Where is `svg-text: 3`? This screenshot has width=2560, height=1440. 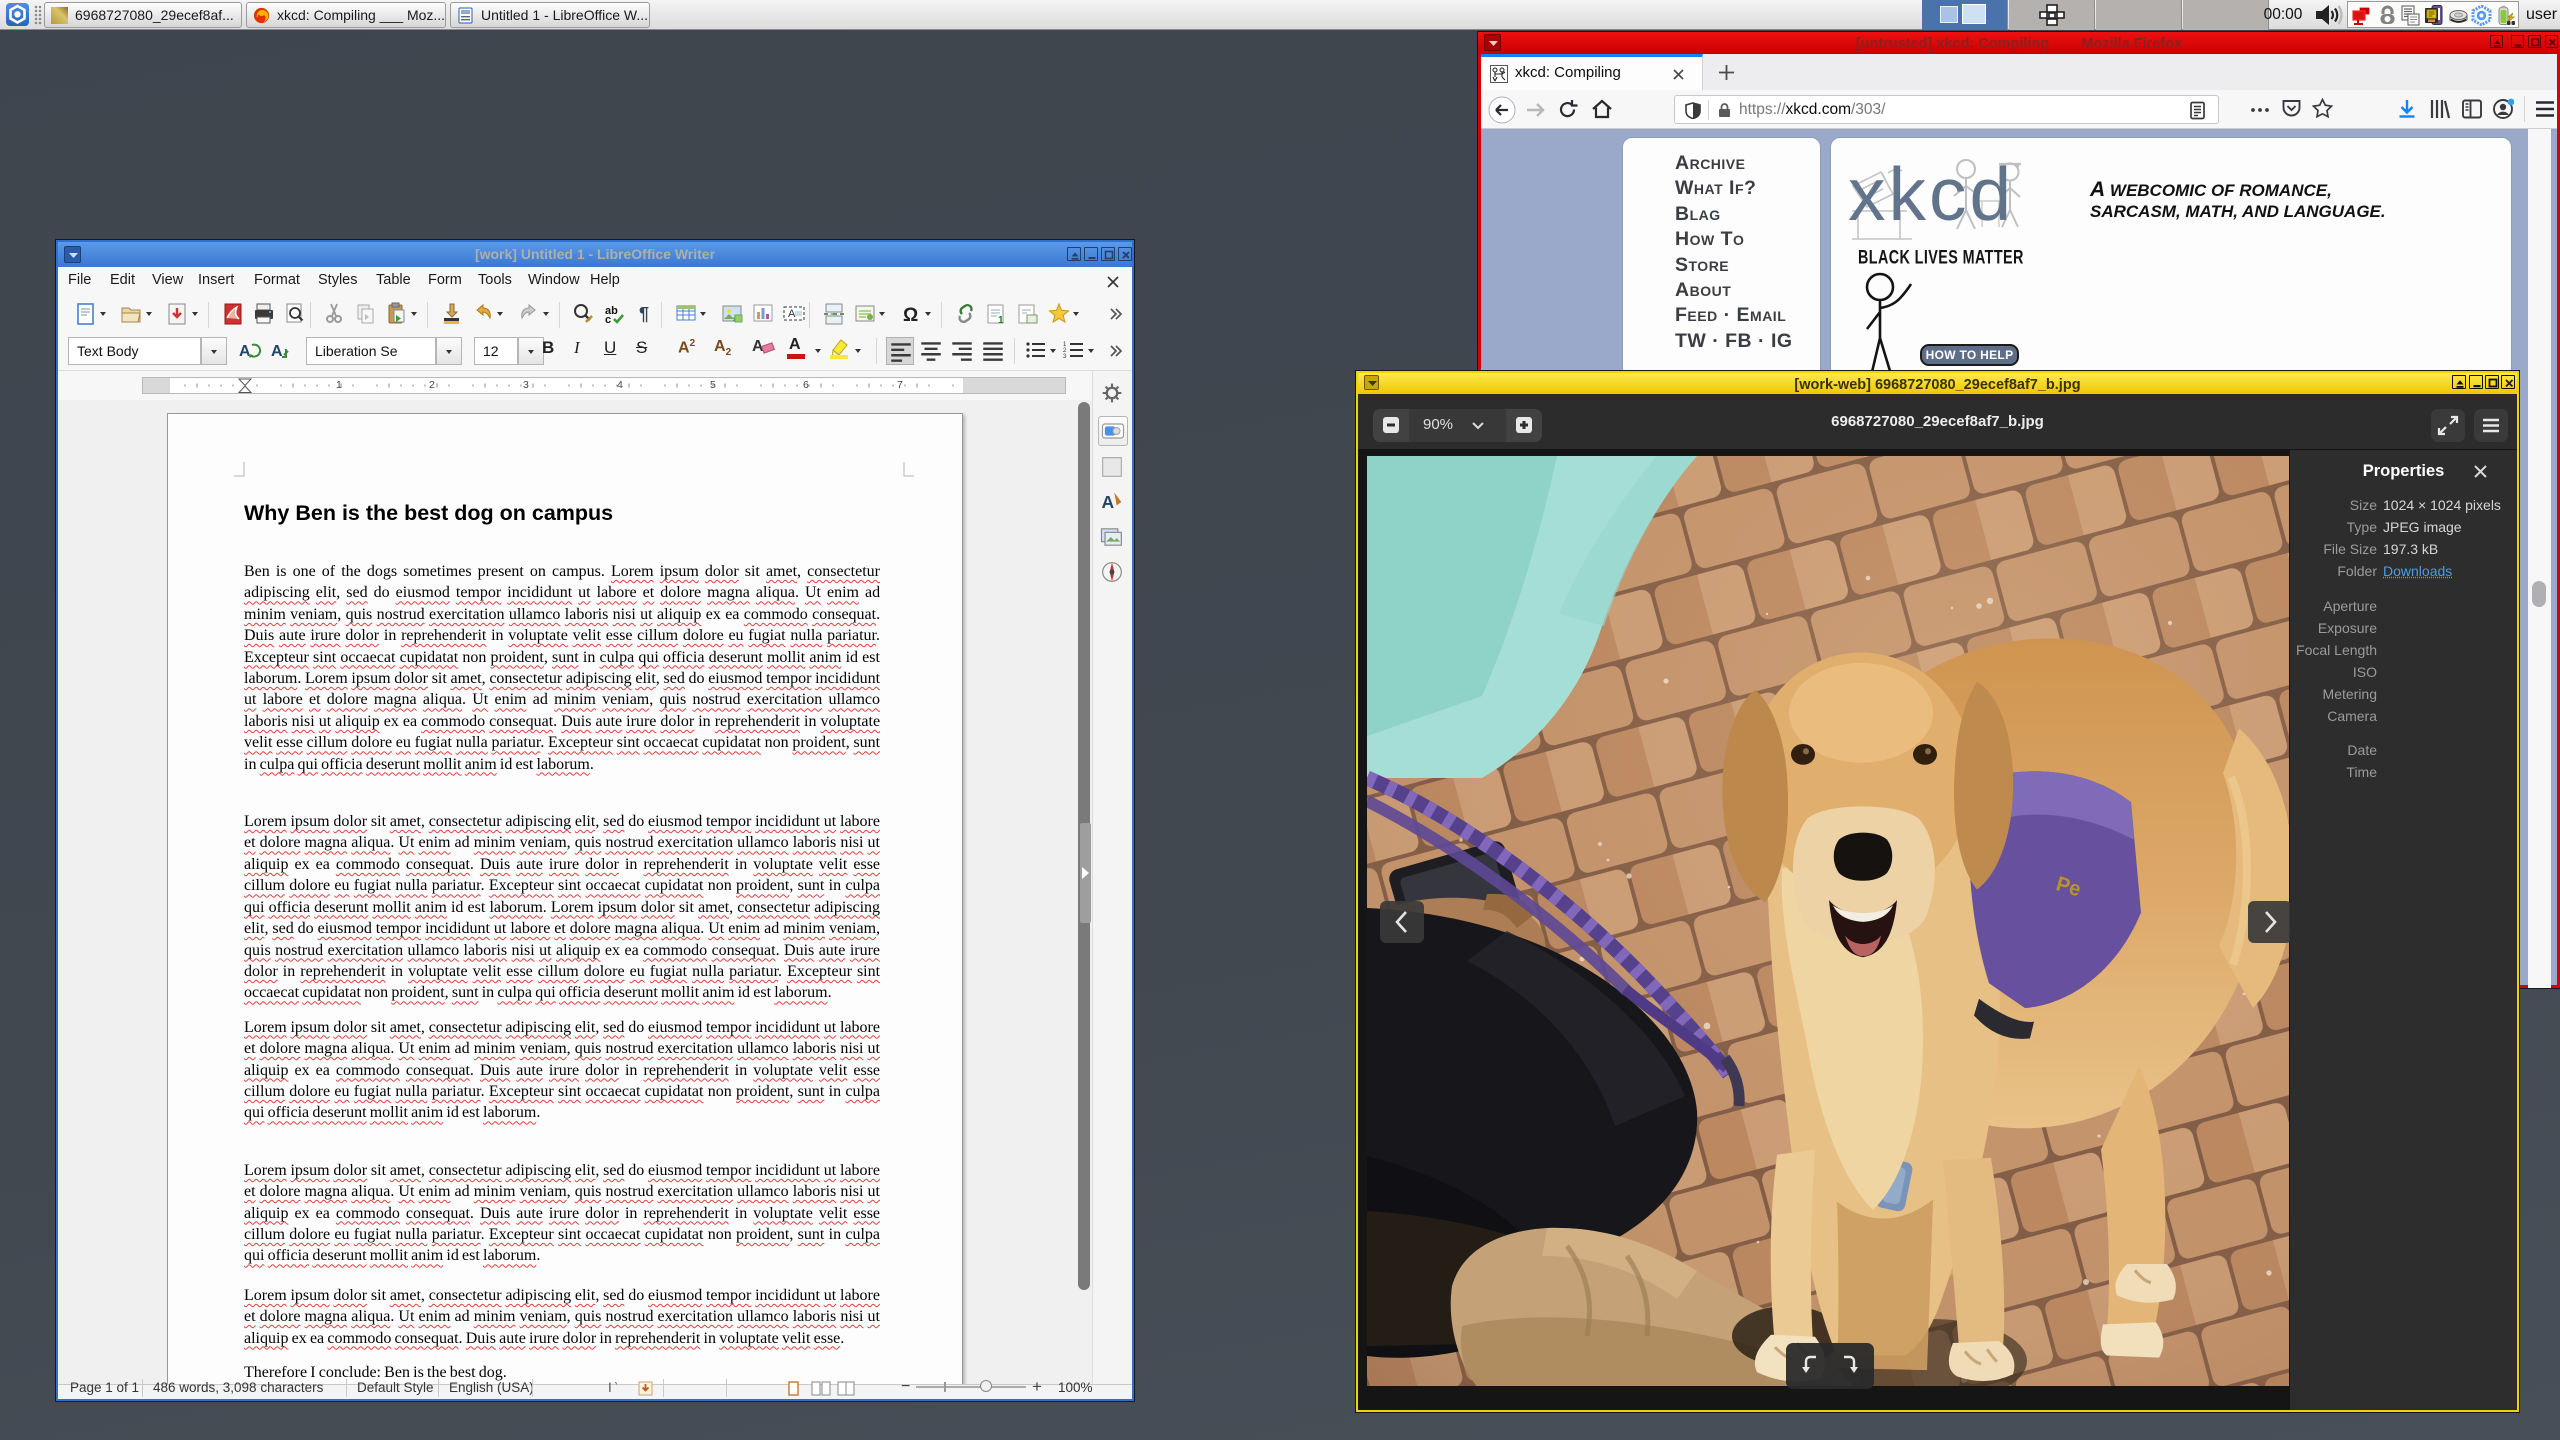
svg-text: 3 is located at coordinates (1065, 357).